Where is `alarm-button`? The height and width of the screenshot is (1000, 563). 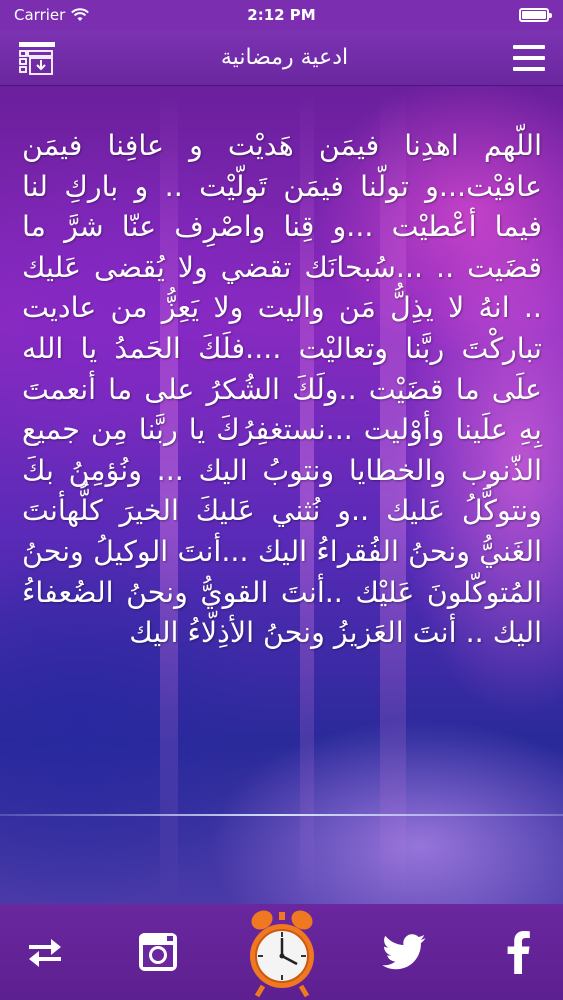 alarm-button is located at coordinates (282, 952).